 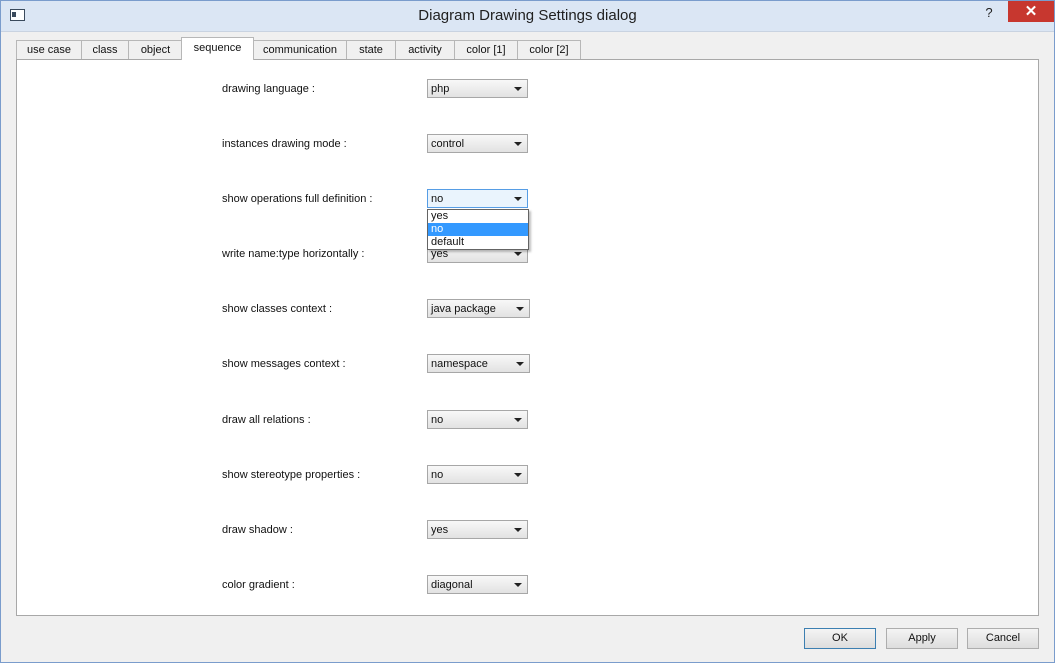 What do you see at coordinates (922, 638) in the screenshot?
I see `apply-button: Apply` at bounding box center [922, 638].